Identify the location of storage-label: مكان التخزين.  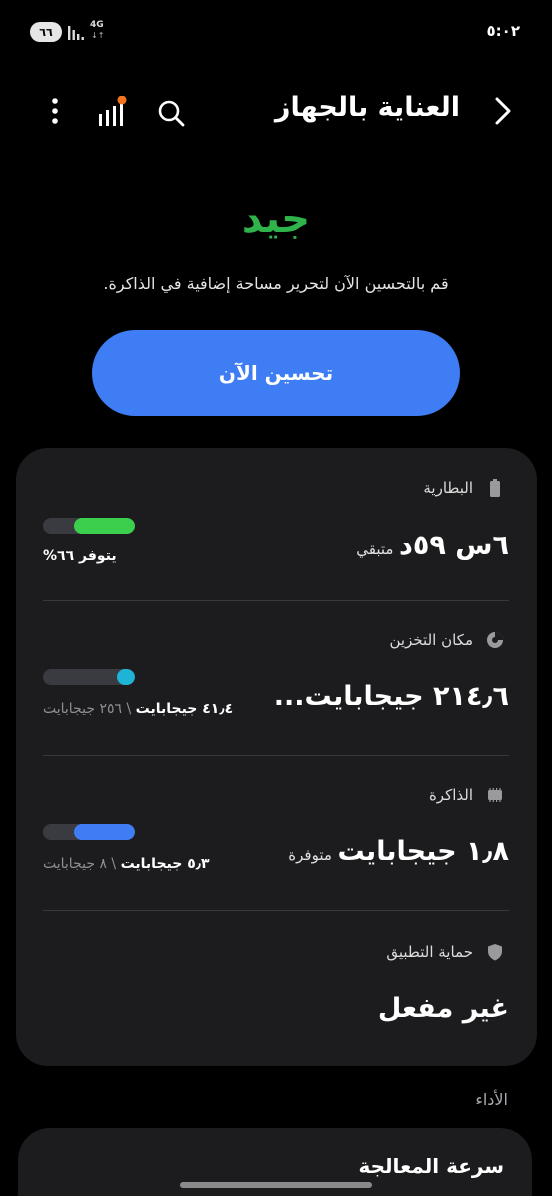
(431, 640).